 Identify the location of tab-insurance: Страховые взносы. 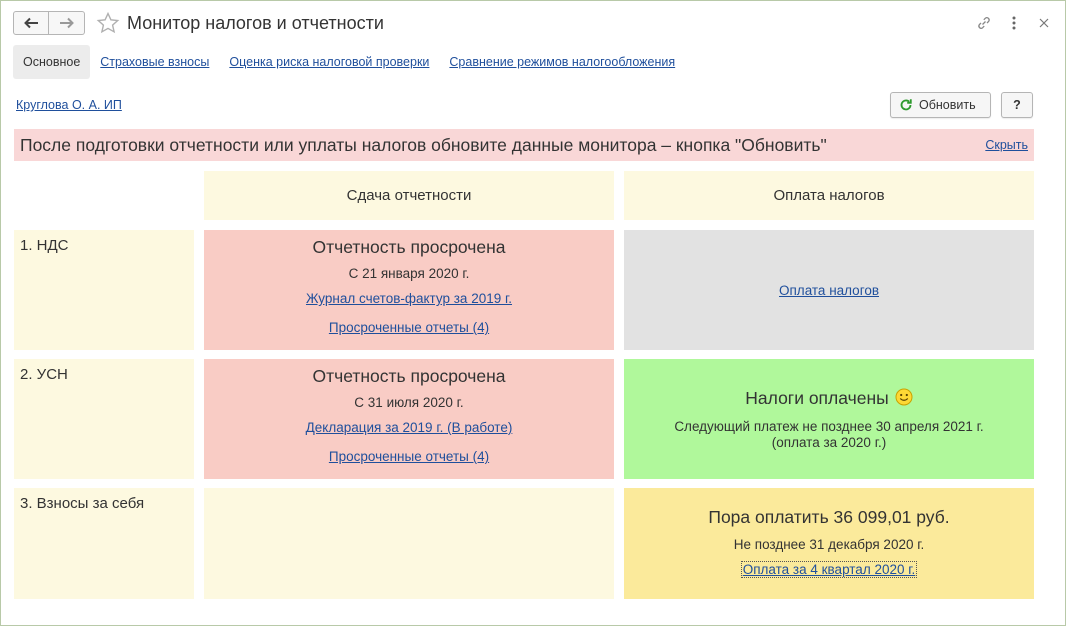
(154, 62).